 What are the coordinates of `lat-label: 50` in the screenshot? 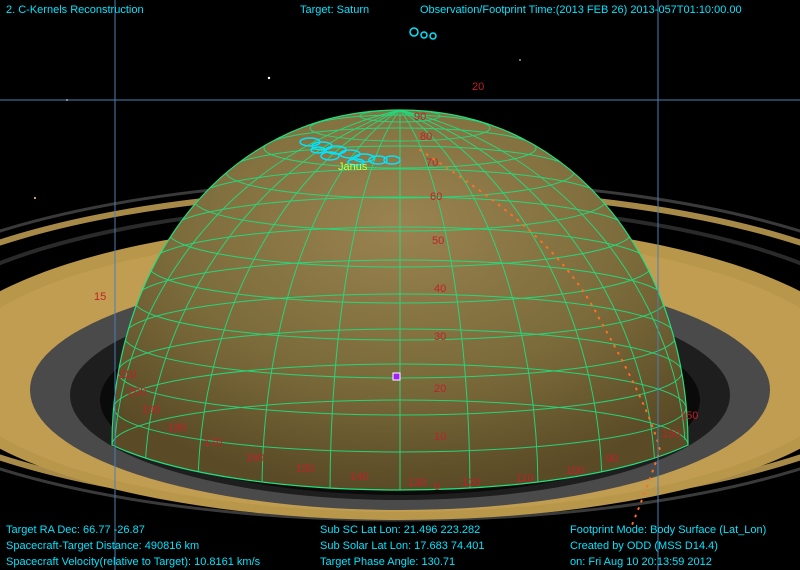 It's located at (438, 241).